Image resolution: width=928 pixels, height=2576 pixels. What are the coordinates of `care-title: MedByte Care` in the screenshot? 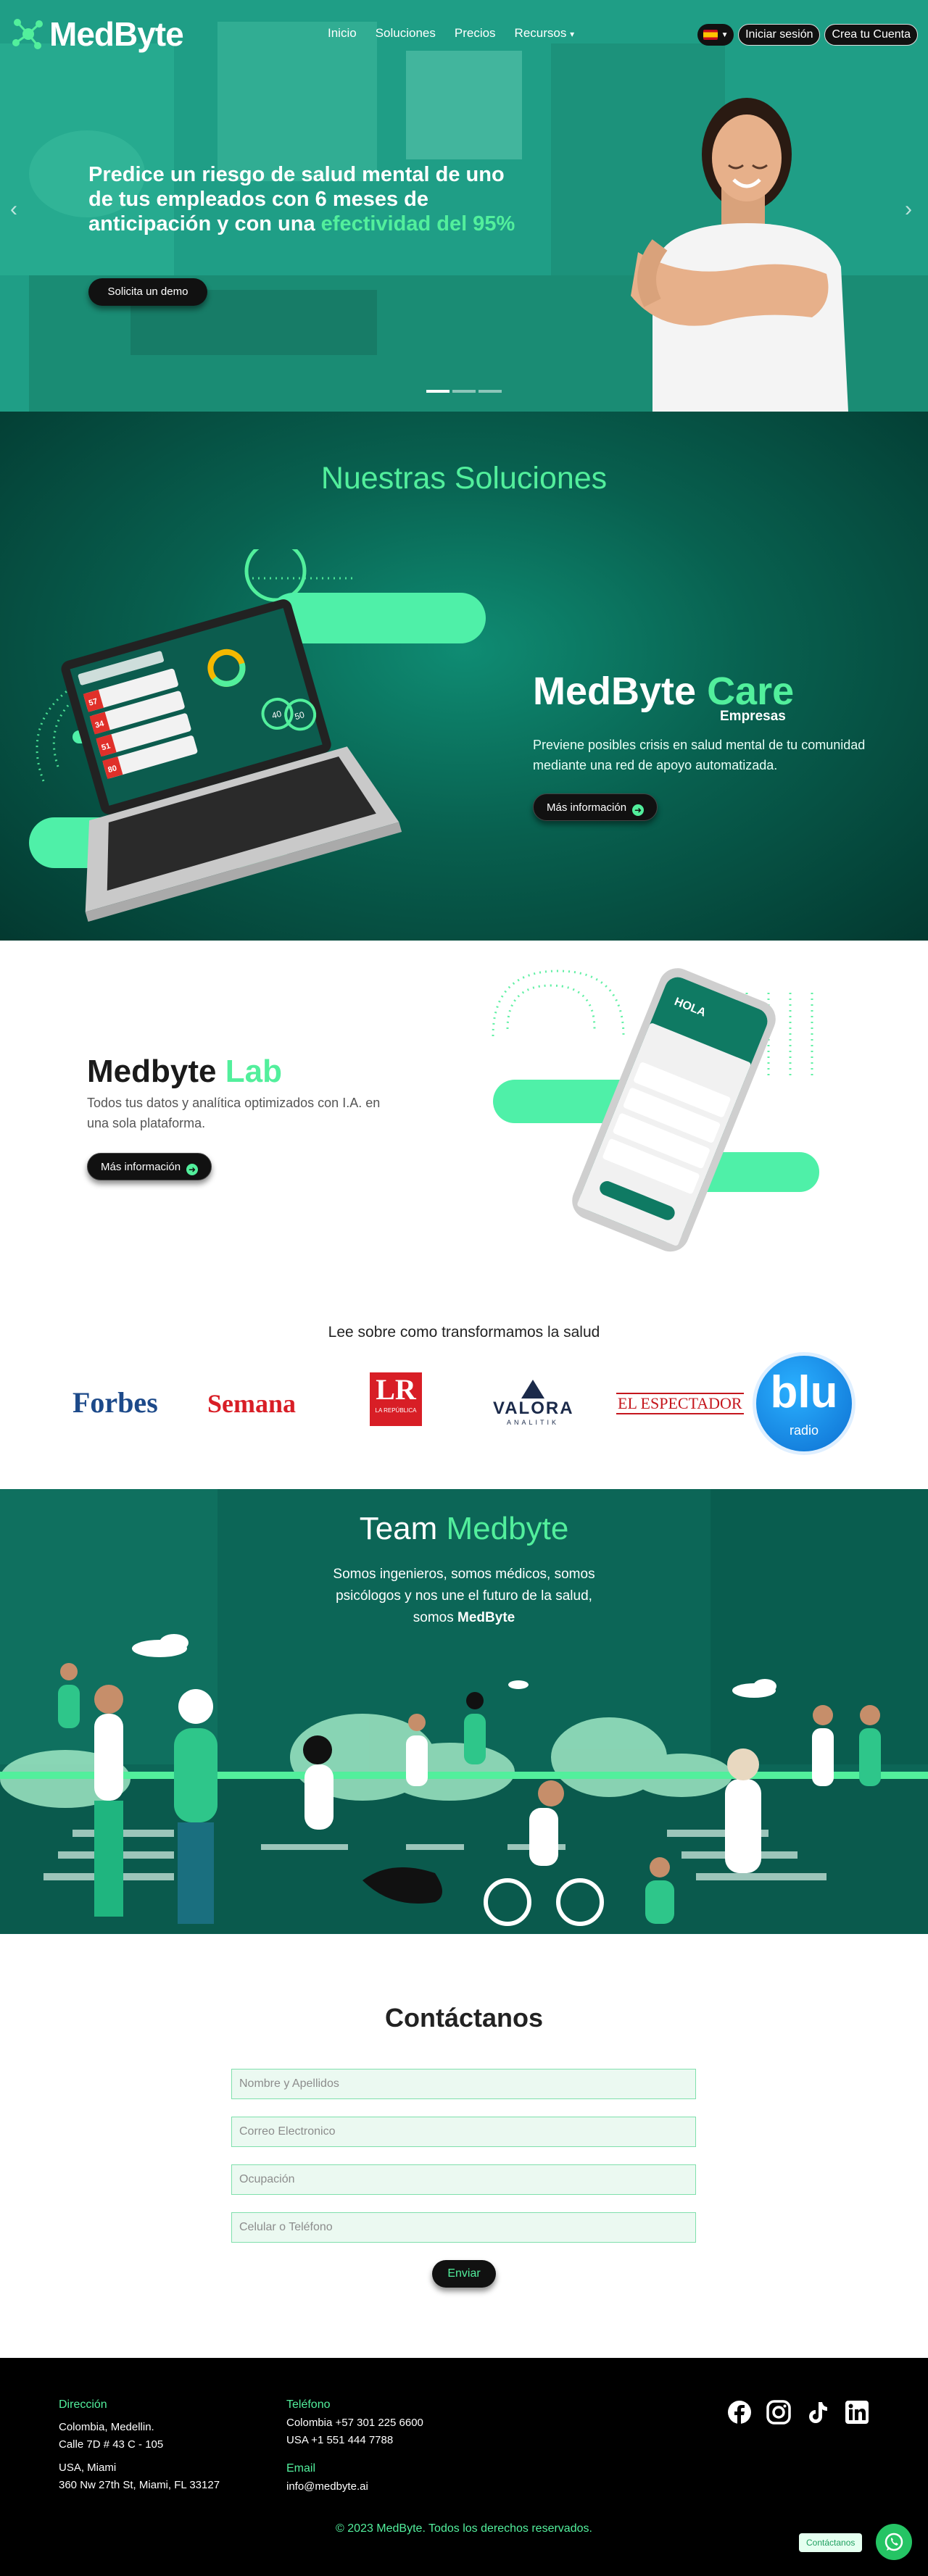 It's located at (664, 691).